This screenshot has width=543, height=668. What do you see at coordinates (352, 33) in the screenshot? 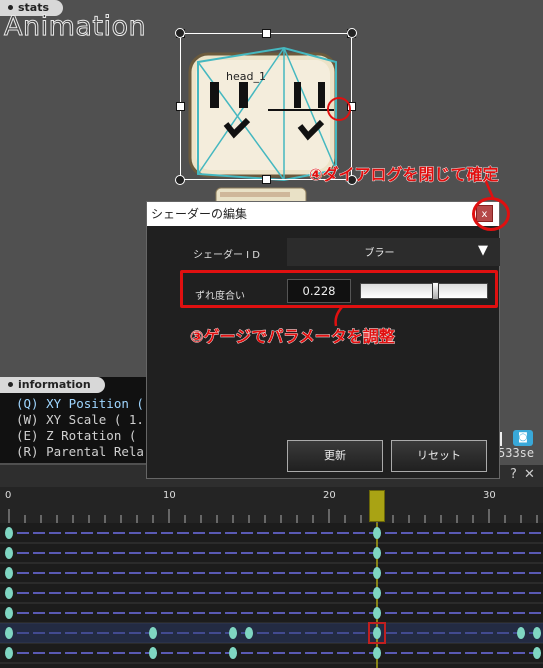
I see `rotate-handle-tr` at bounding box center [352, 33].